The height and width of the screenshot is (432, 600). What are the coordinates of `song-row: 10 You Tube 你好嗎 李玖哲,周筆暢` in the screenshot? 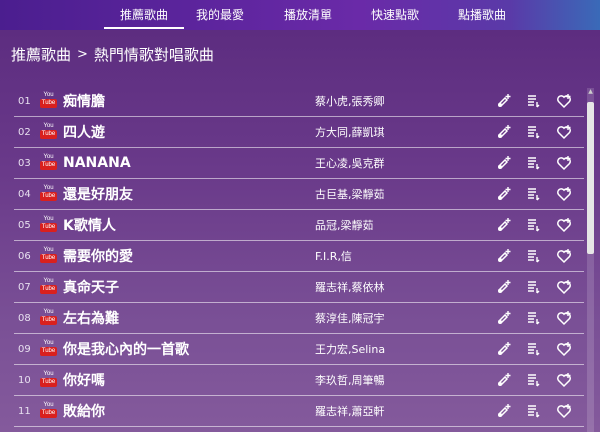 It's located at (299, 380).